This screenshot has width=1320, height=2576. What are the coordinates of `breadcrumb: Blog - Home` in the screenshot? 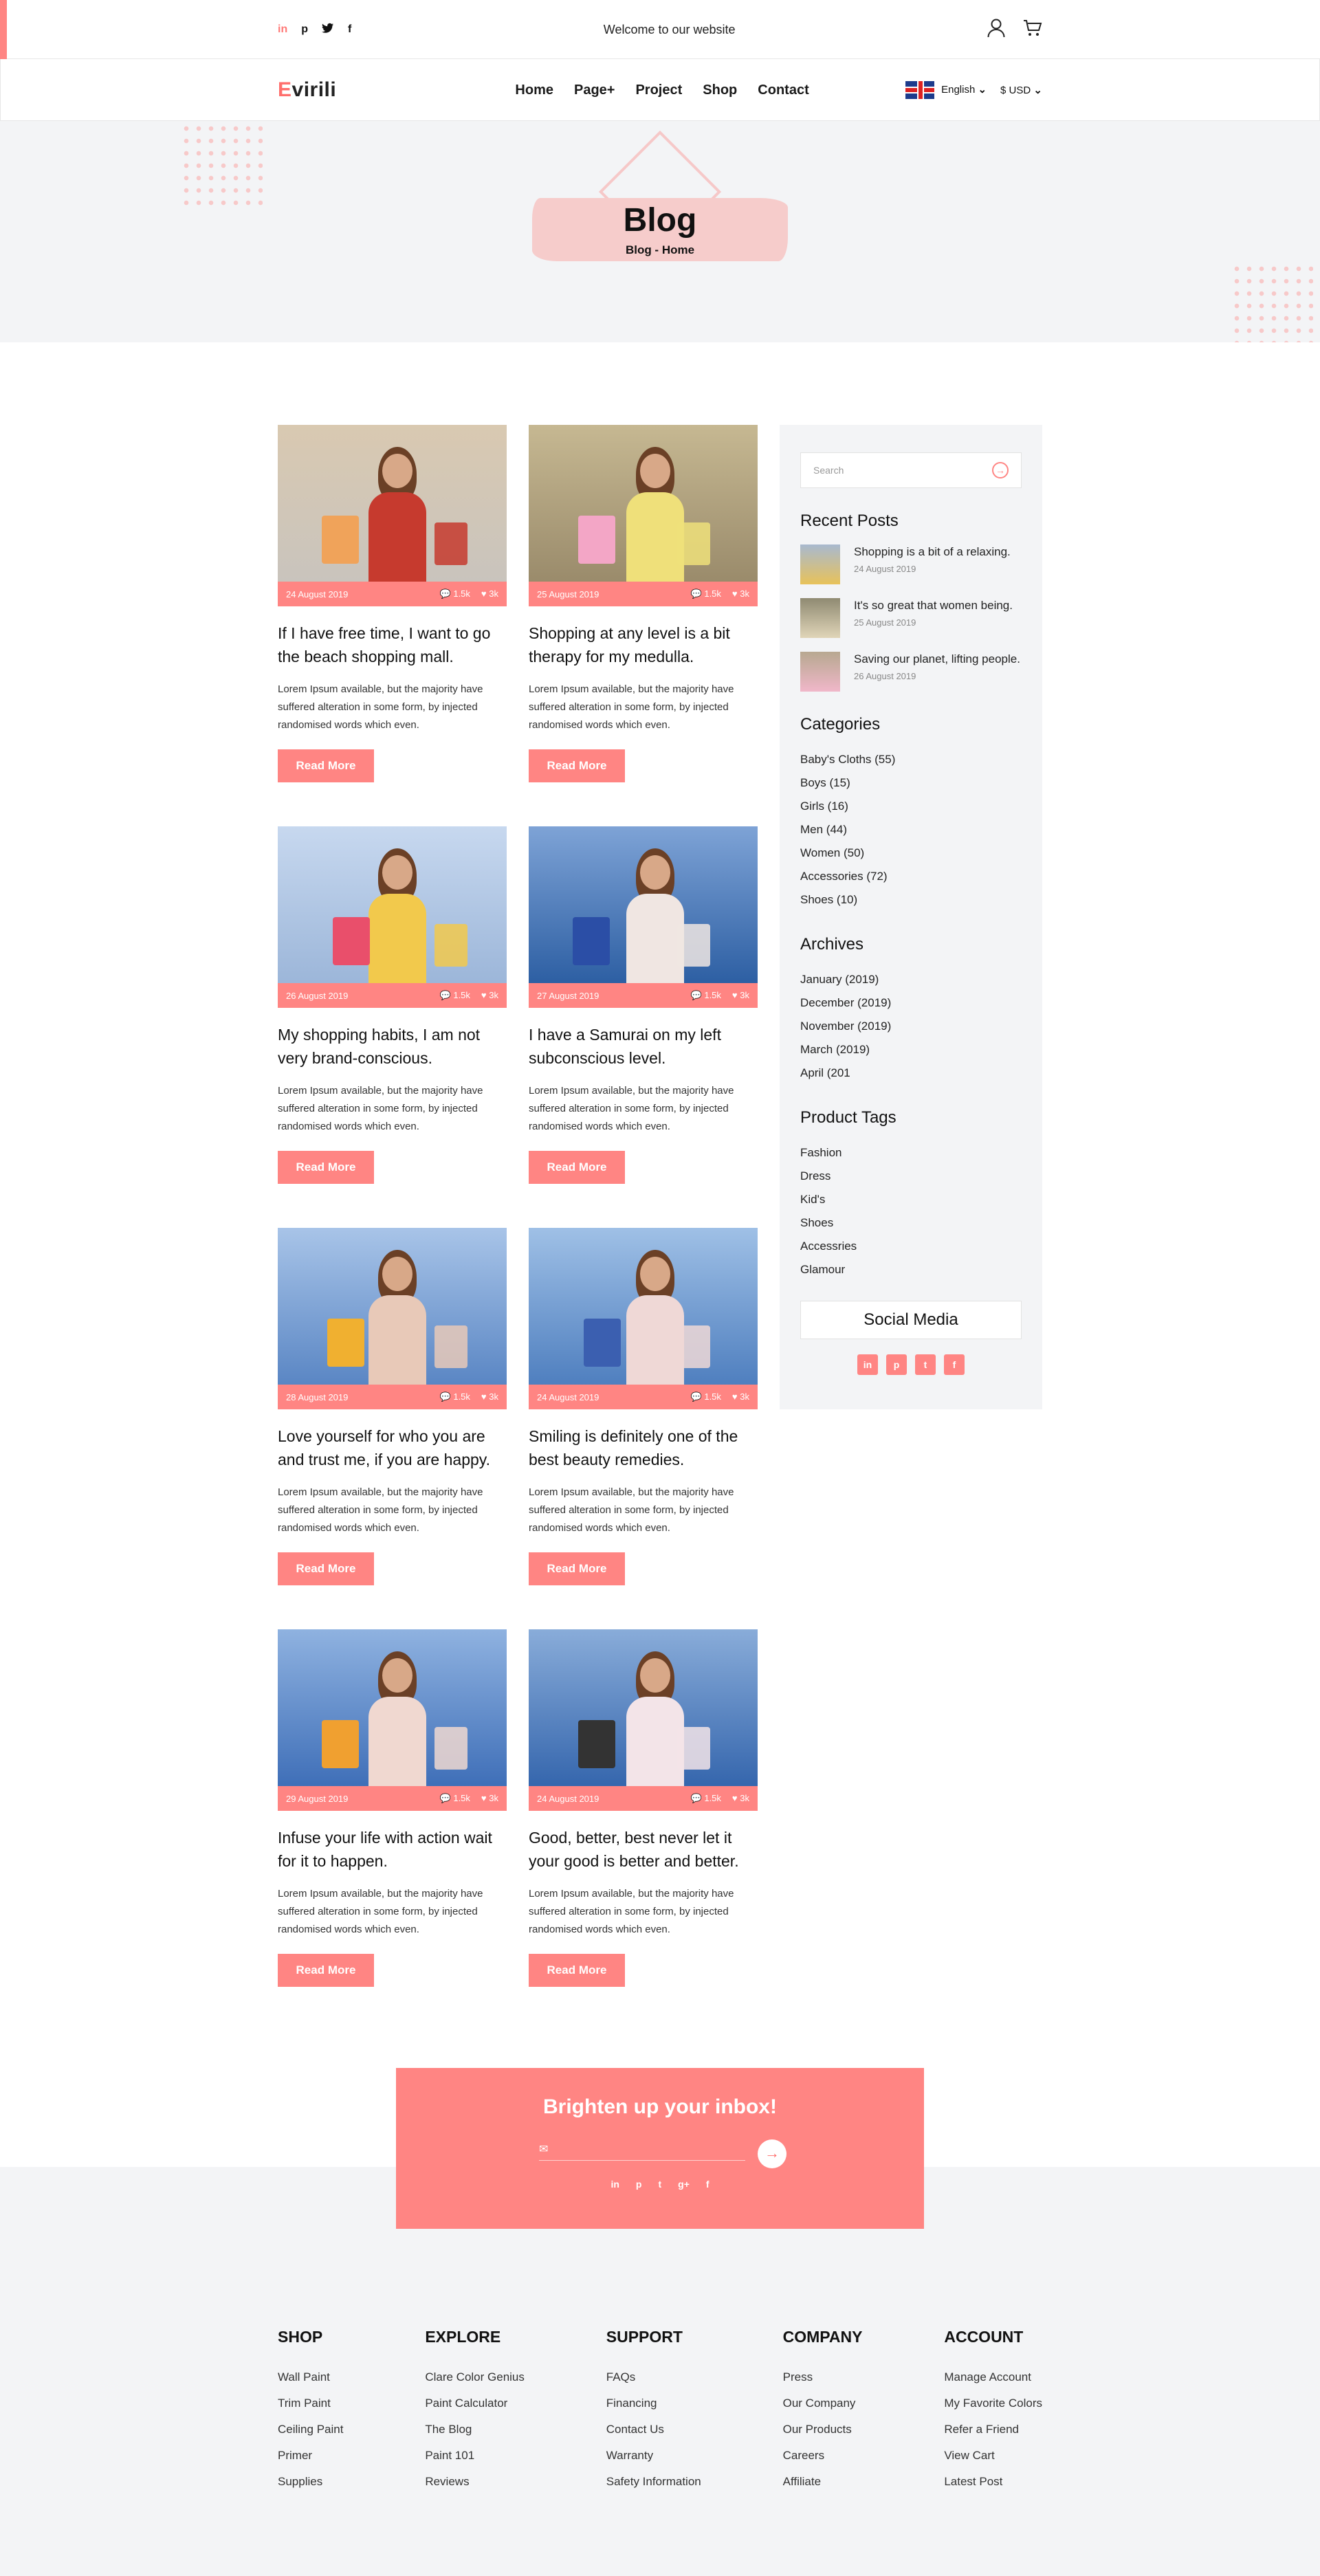 It's located at (660, 250).